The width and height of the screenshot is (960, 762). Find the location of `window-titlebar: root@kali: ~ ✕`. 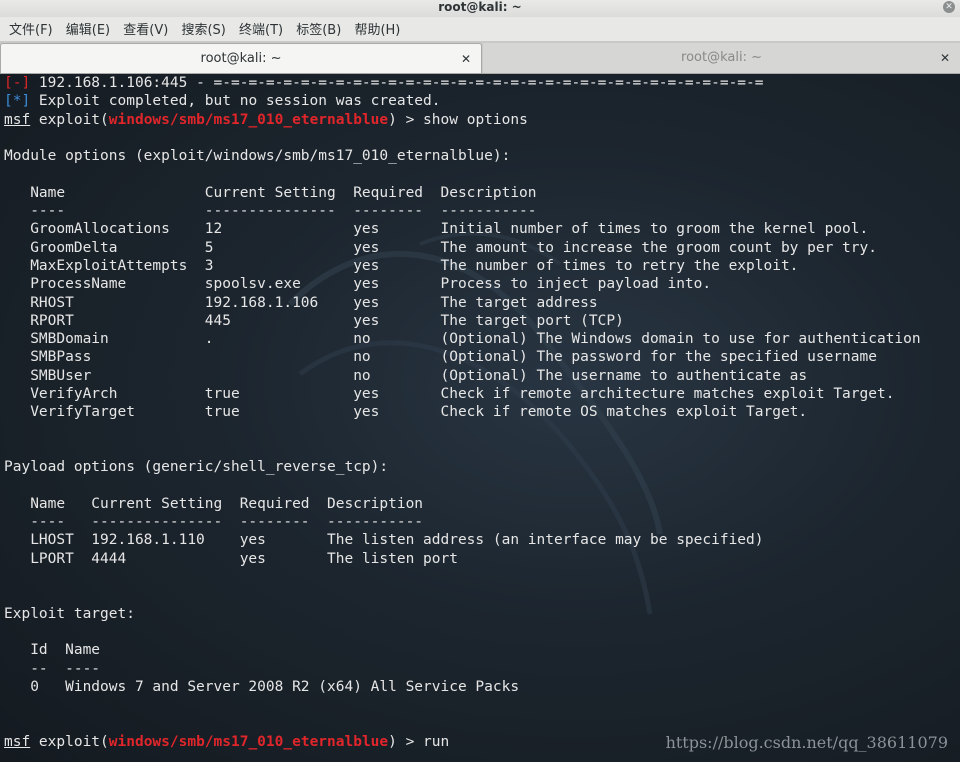

window-titlebar: root@kali: ~ ✕ is located at coordinates (480, 8).